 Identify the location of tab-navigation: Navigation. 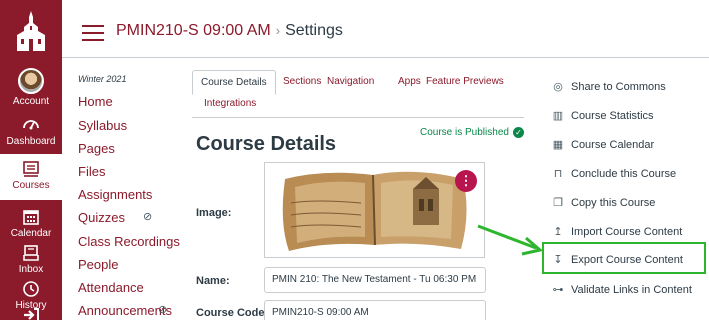
(350, 81).